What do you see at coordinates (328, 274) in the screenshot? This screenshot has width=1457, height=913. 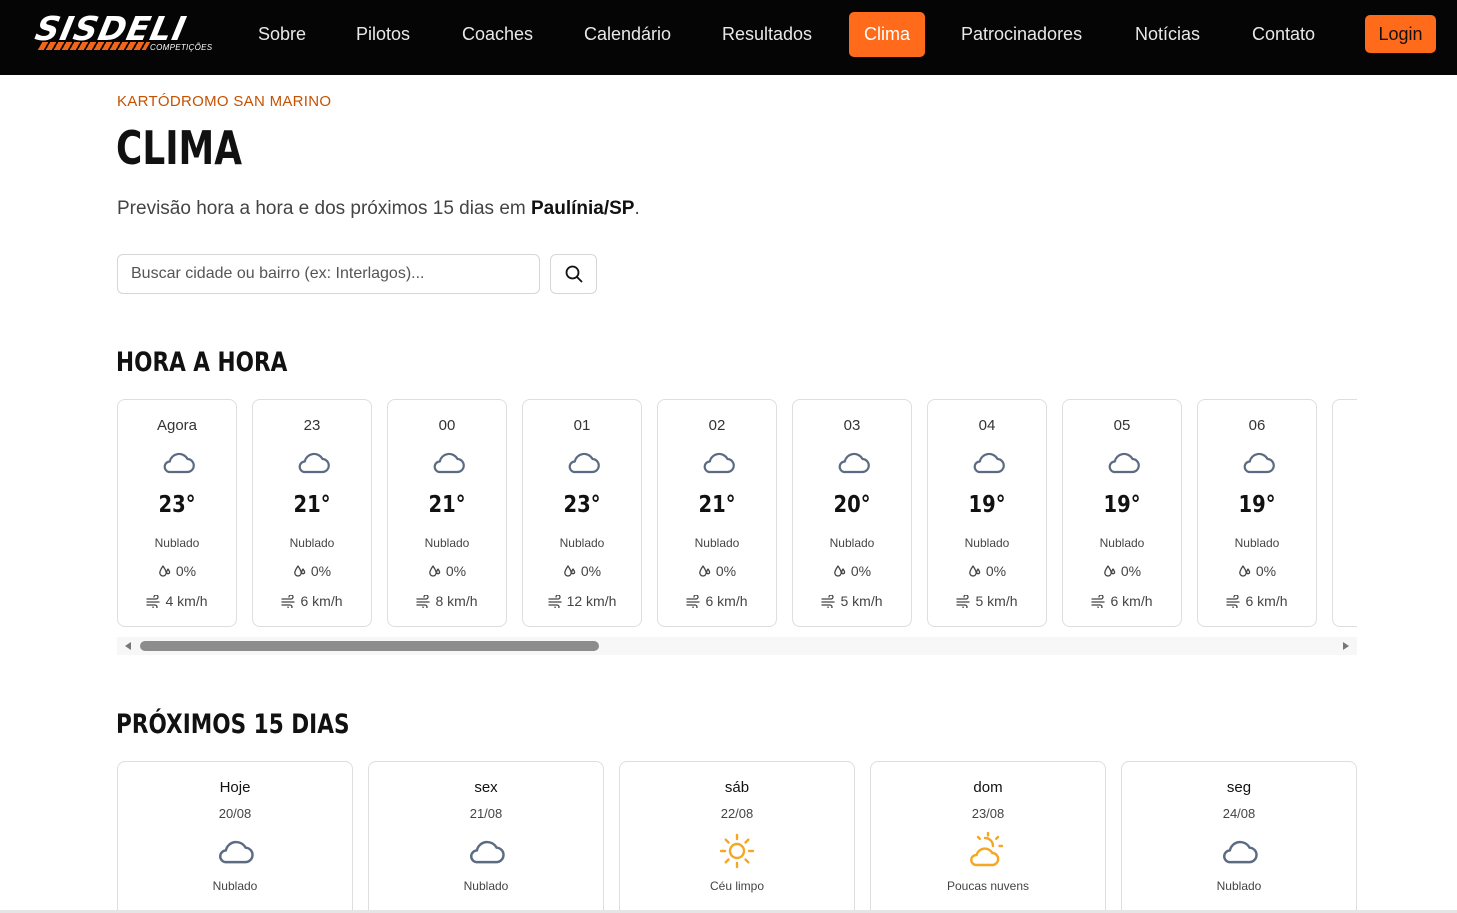 I see `city-search-input` at bounding box center [328, 274].